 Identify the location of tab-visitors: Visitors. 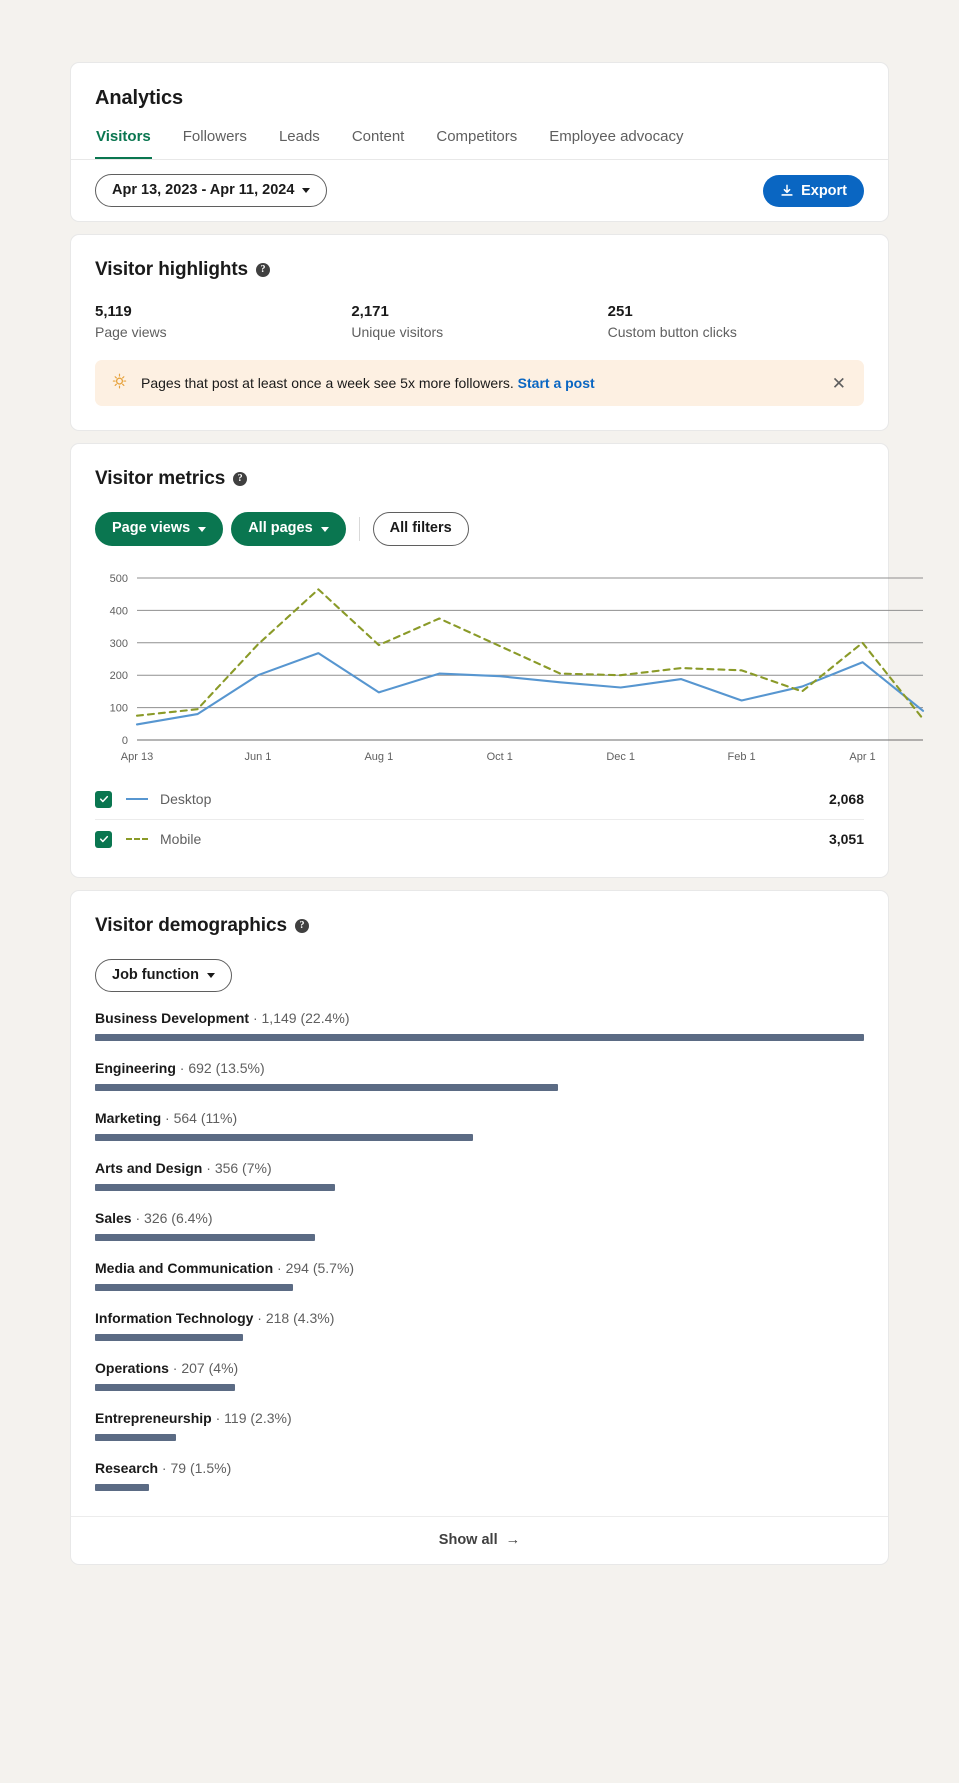
(123, 143).